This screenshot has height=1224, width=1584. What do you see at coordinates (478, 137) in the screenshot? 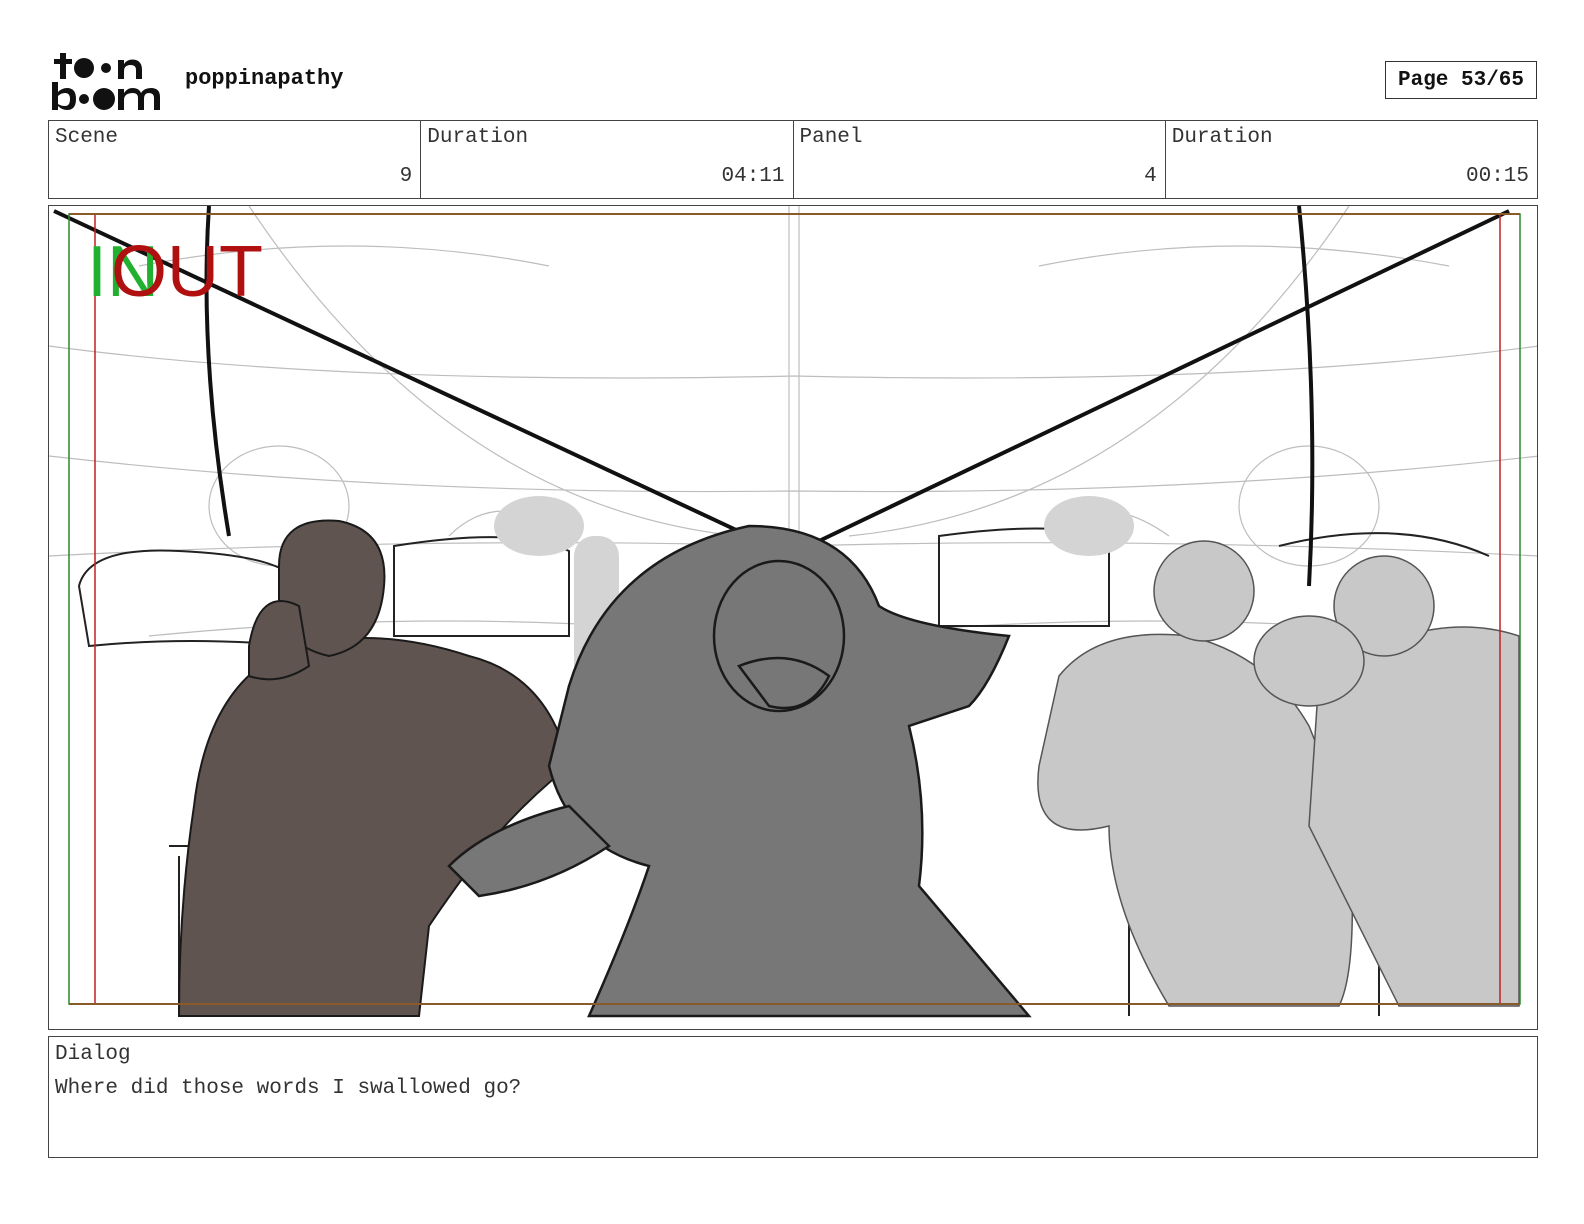
I see `scene-duration-label: Duration` at bounding box center [478, 137].